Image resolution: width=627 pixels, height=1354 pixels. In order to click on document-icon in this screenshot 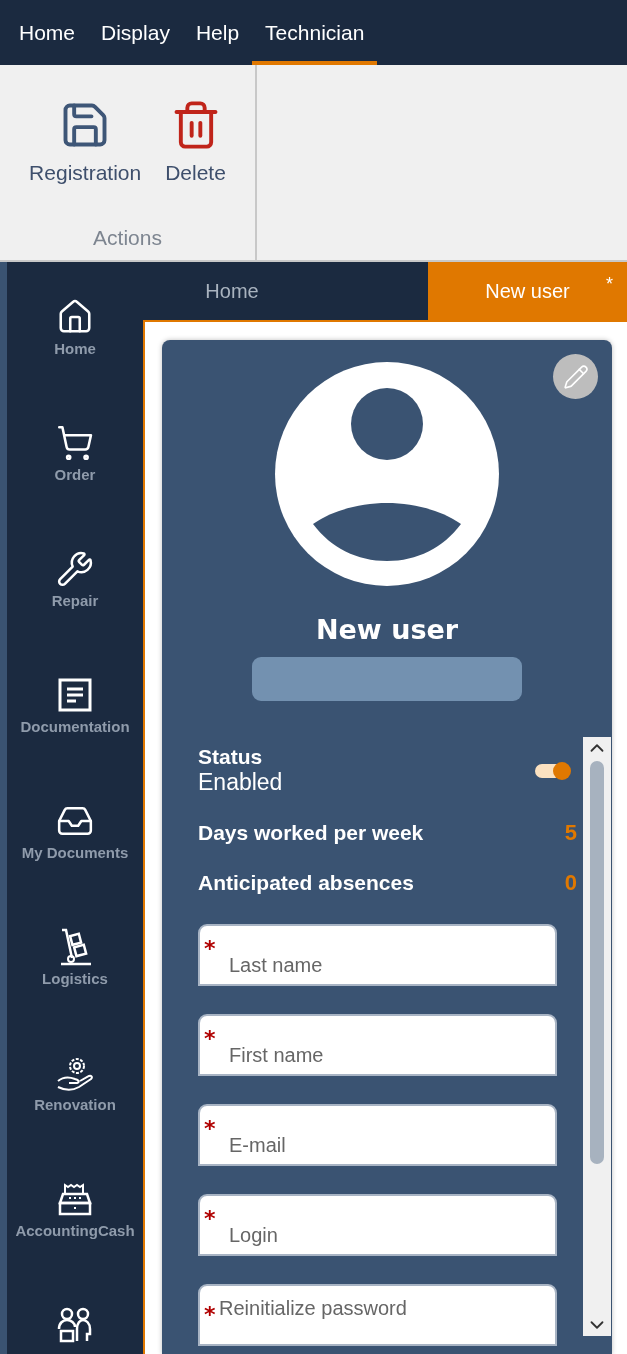, I will do `click(75, 695)`.